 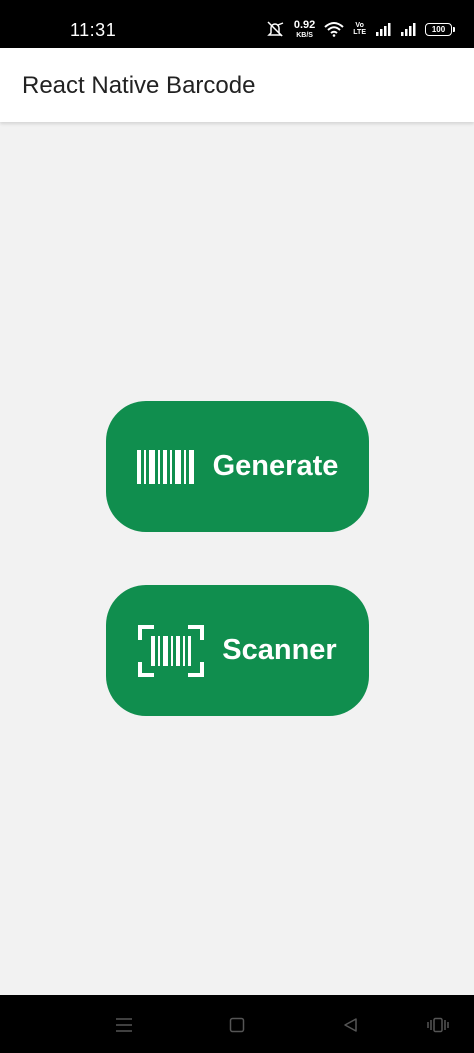 I want to click on navigation-bar, so click(x=237, y=1024).